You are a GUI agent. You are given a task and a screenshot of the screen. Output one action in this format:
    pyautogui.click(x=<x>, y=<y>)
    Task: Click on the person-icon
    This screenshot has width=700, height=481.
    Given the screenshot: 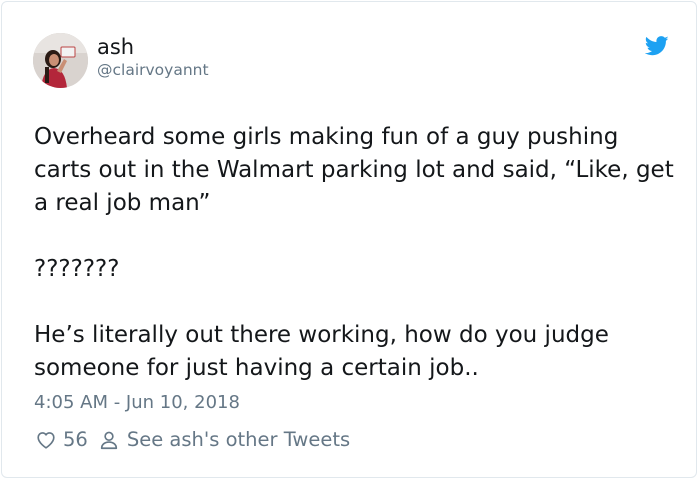 What is the action you would take?
    pyautogui.click(x=109, y=440)
    